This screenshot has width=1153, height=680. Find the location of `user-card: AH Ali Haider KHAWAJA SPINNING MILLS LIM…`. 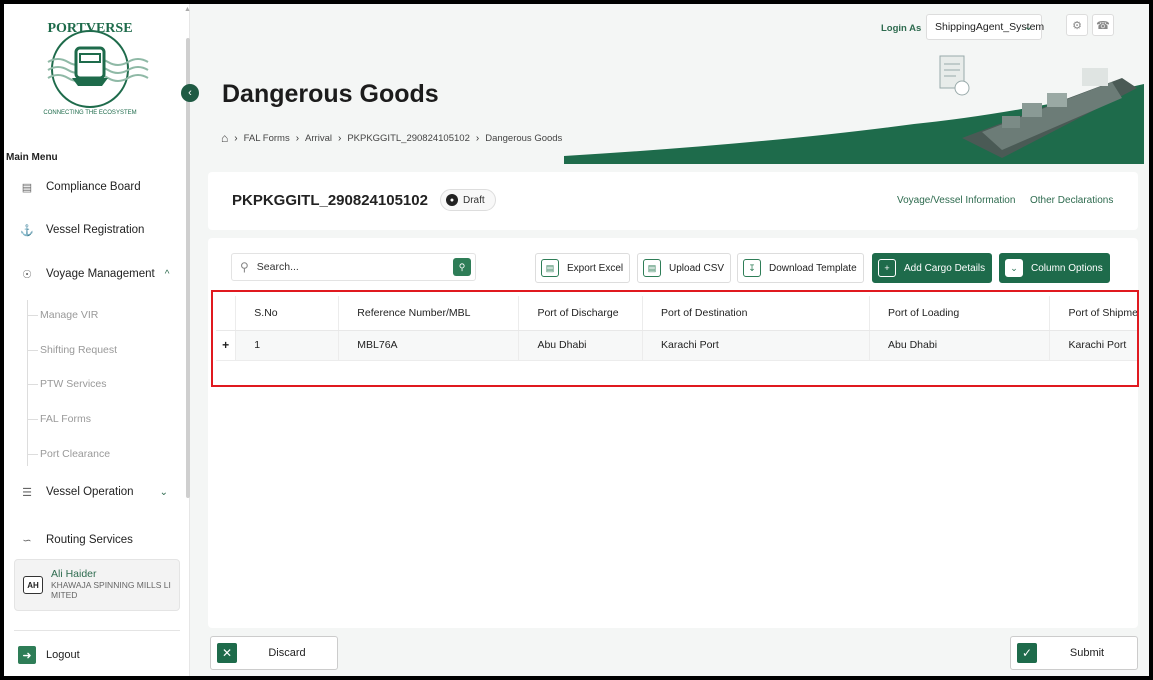

user-card: AH Ali Haider KHAWAJA SPINNING MILLS LIM… is located at coordinates (97, 585).